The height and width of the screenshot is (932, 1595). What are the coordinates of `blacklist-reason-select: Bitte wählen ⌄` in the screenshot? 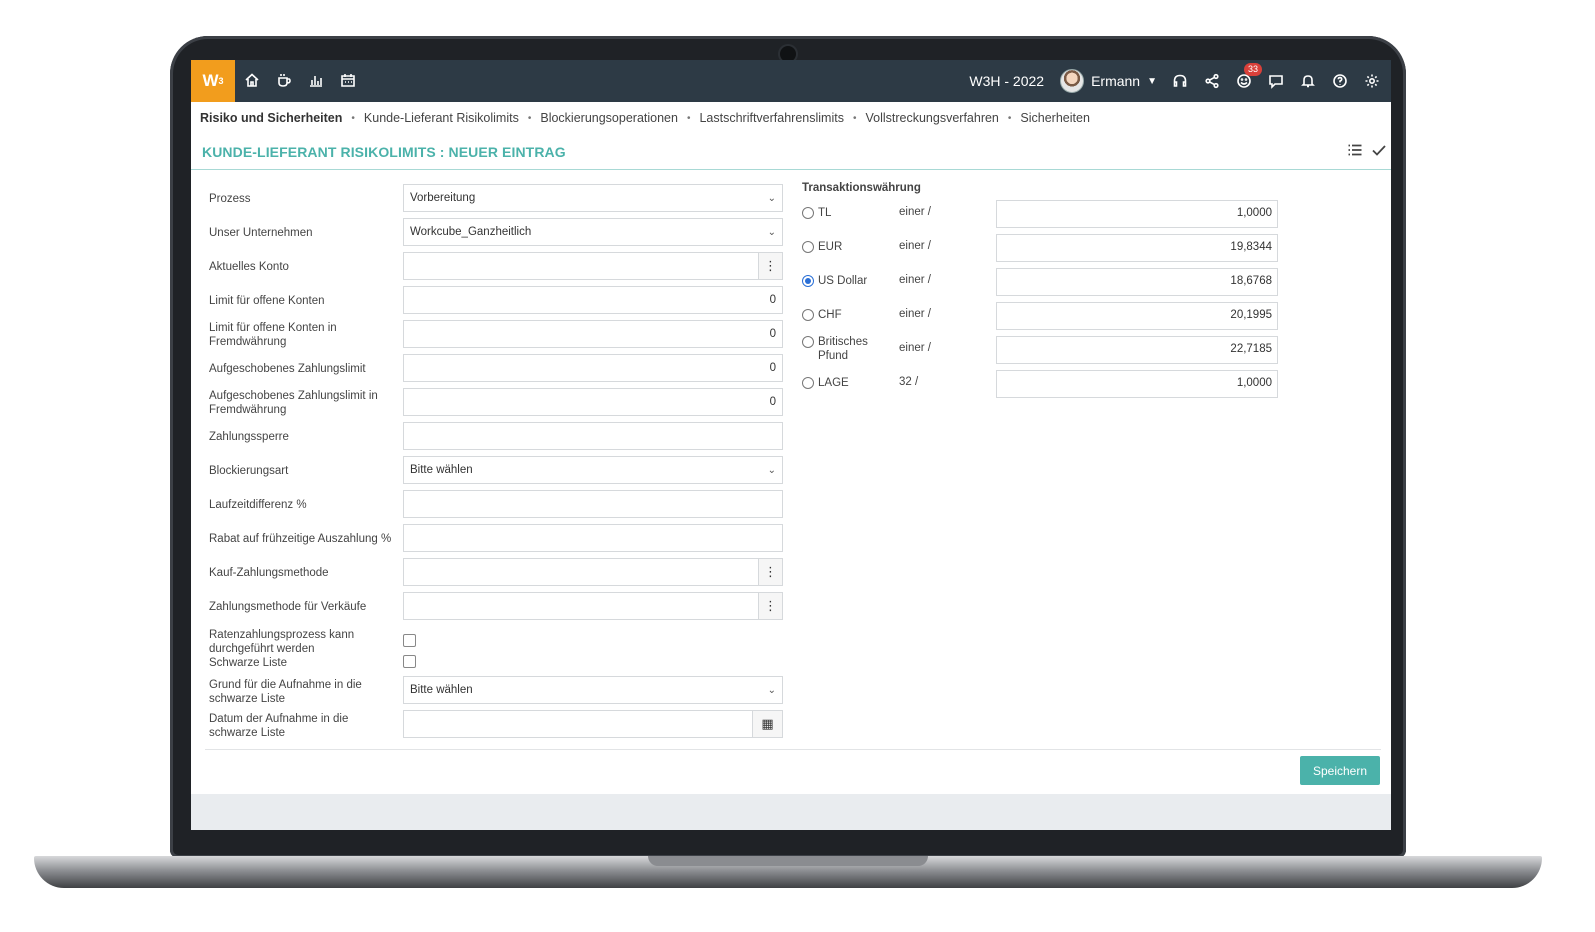 It's located at (593, 690).